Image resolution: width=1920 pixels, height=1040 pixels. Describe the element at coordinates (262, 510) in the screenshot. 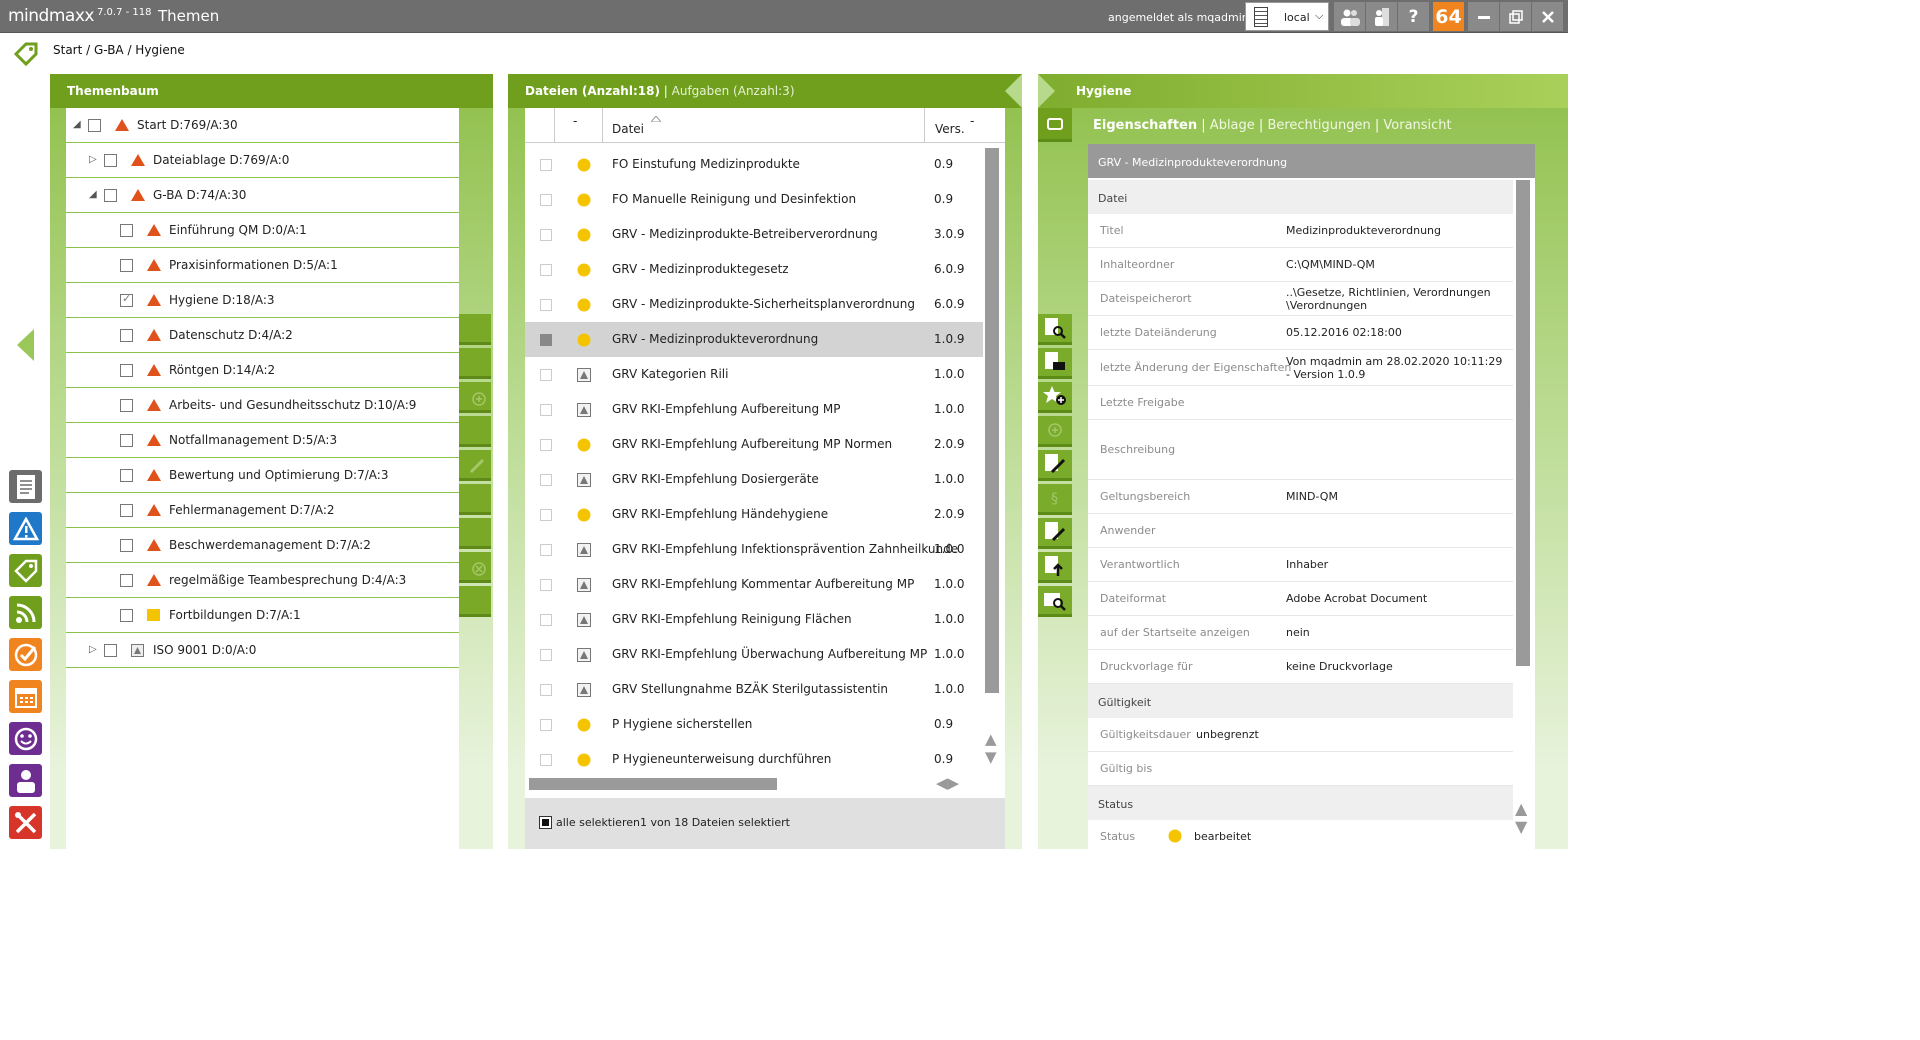

I see `tree-node: Fehlermanagement D:7/A:2` at that location.